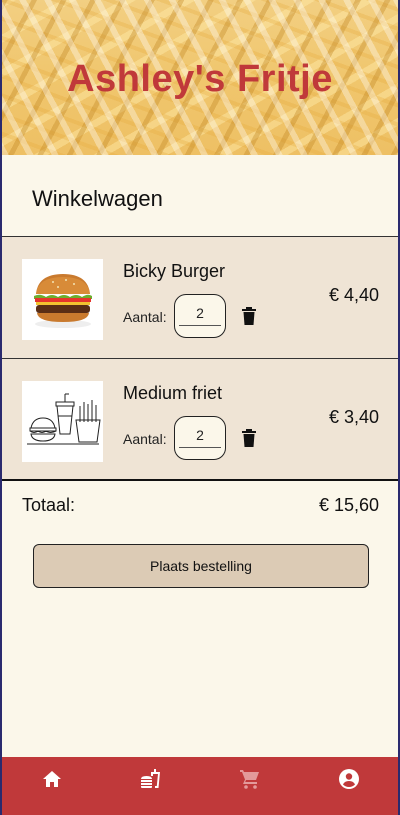 The image size is (400, 815). I want to click on fastfood-icon, so click(150, 778).